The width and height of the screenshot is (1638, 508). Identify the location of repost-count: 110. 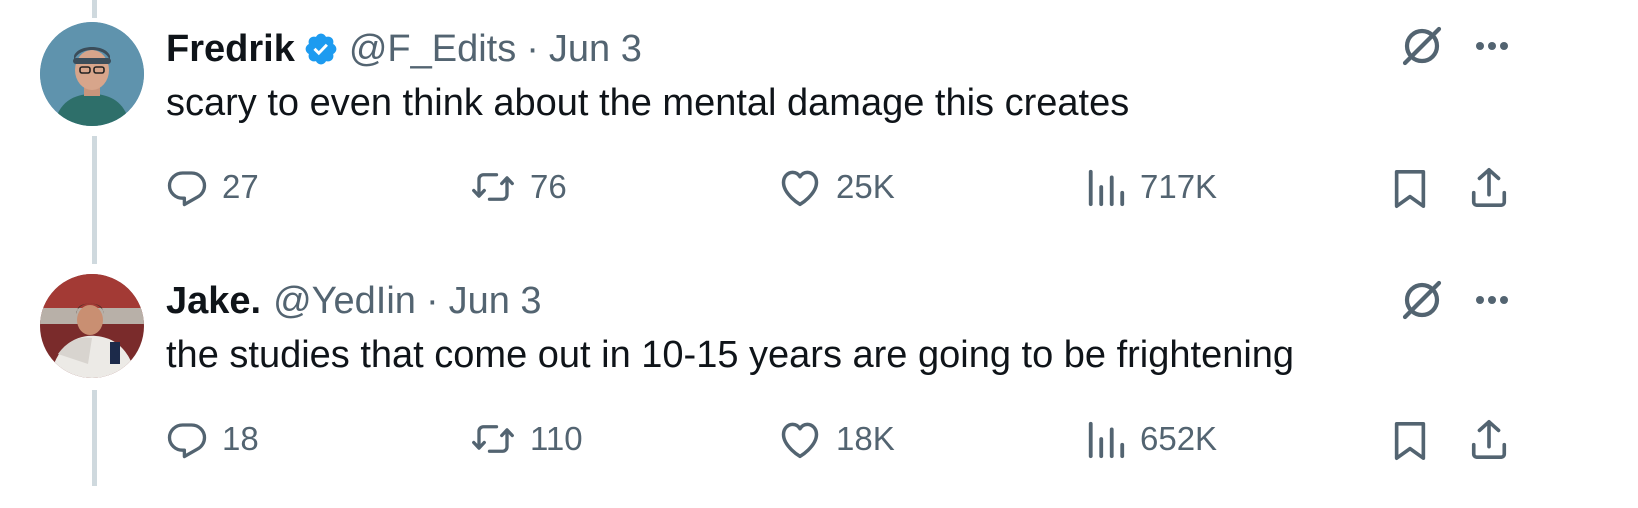
(556, 438).